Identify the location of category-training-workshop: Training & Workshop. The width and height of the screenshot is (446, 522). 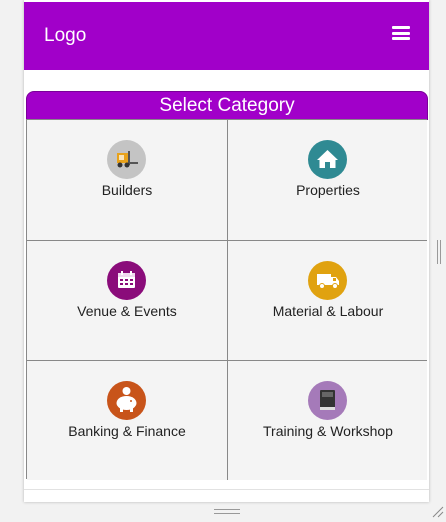
(327, 420).